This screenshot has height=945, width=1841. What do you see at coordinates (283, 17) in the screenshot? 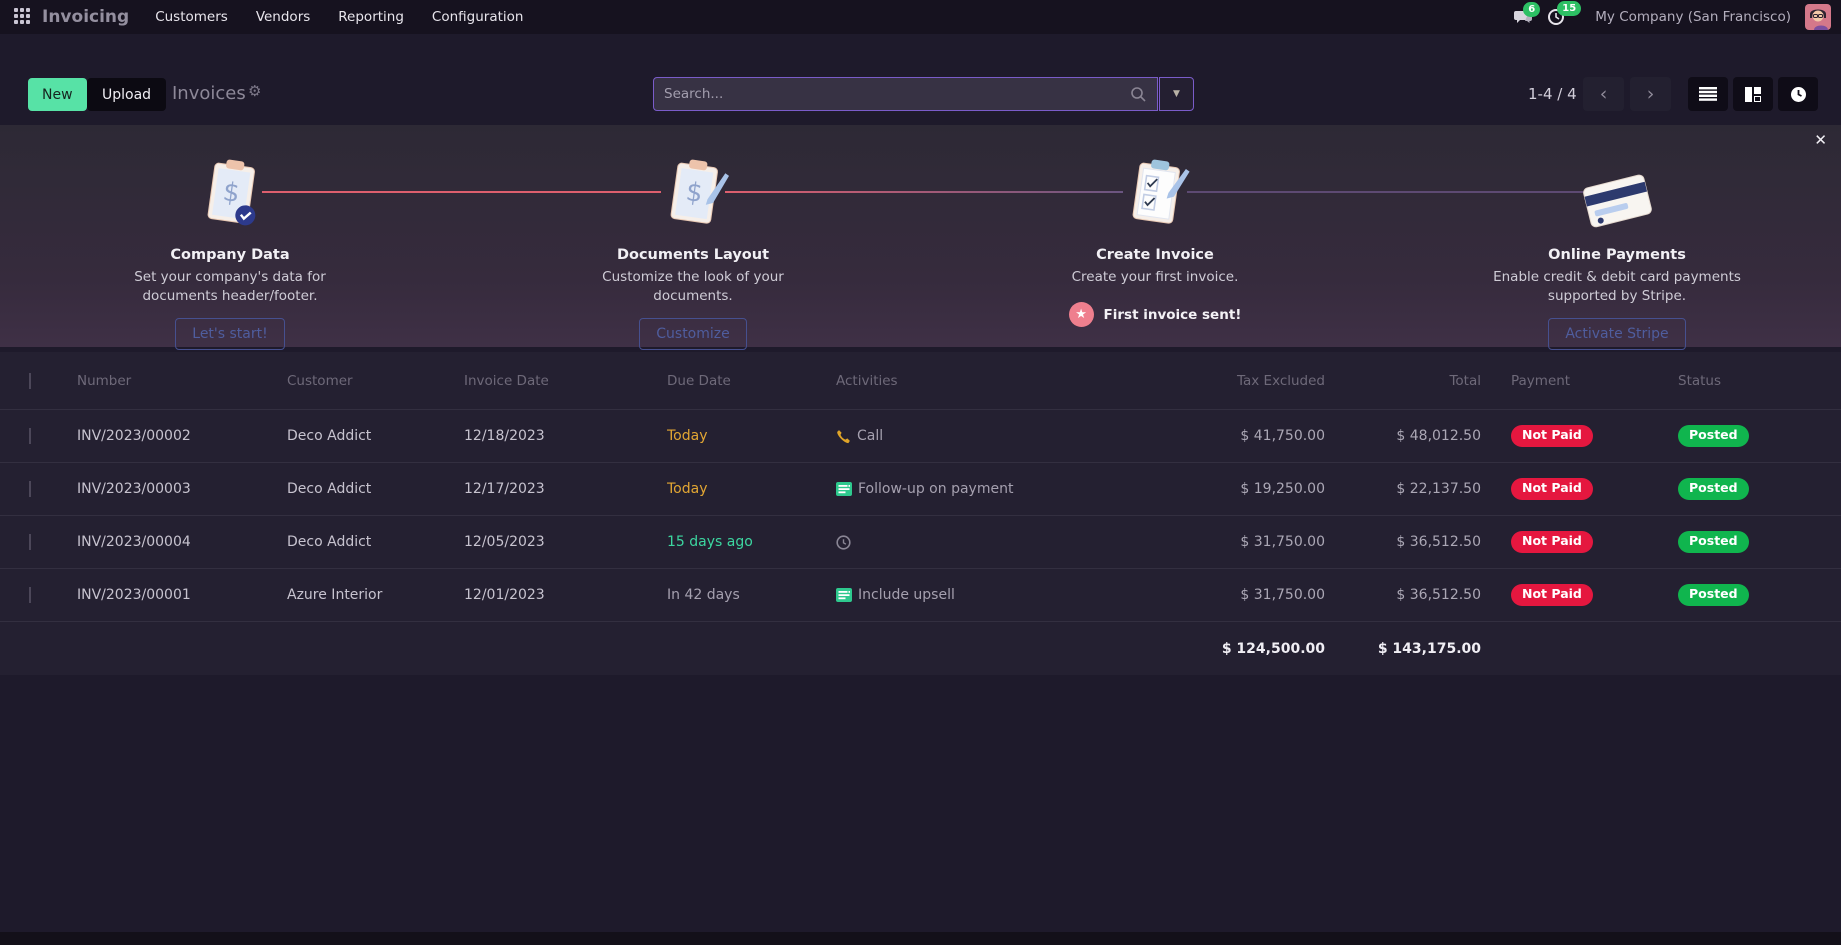
I see `menu-vendors: Vendors` at bounding box center [283, 17].